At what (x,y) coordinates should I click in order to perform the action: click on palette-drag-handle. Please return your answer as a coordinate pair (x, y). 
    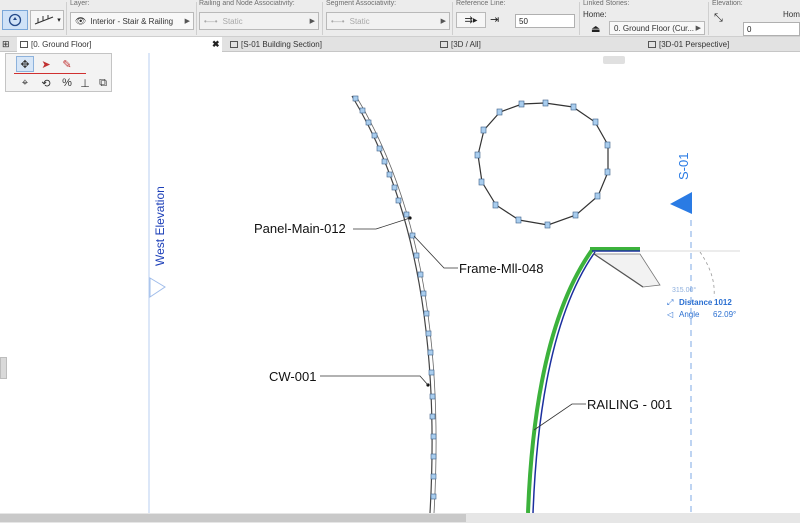
    Looking at the image, I should click on (614, 60).